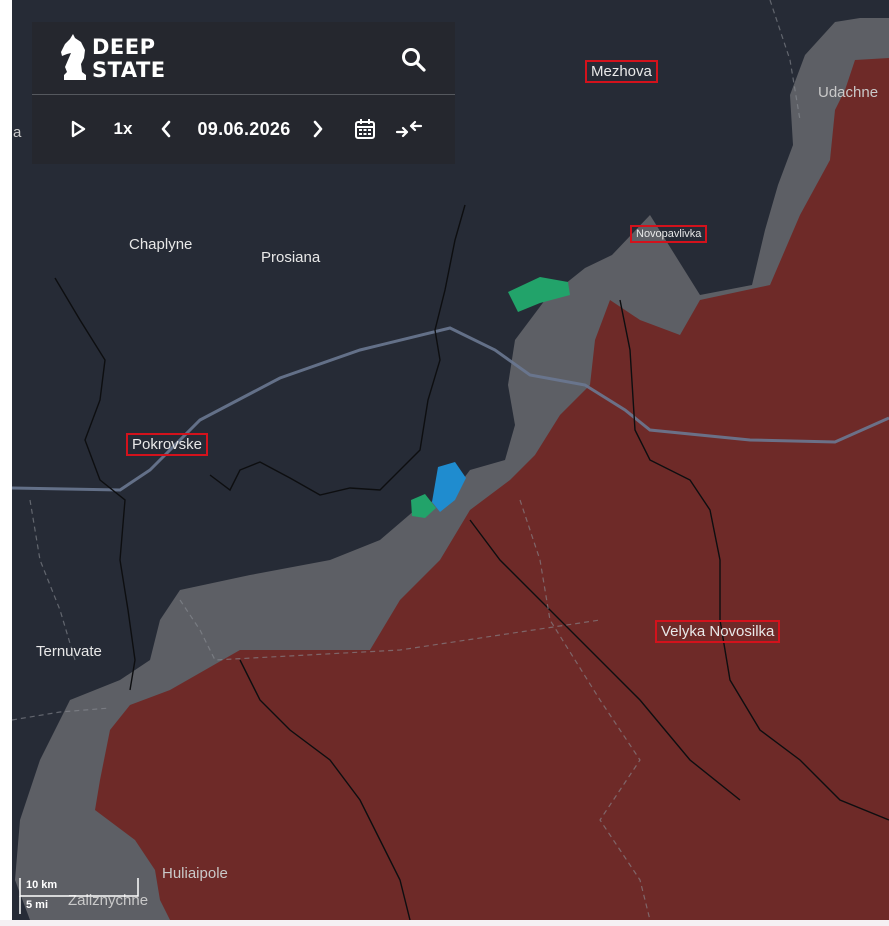 This screenshot has width=889, height=926. What do you see at coordinates (161, 244) in the screenshot?
I see `place-label-chaplyne: Chaplyne` at bounding box center [161, 244].